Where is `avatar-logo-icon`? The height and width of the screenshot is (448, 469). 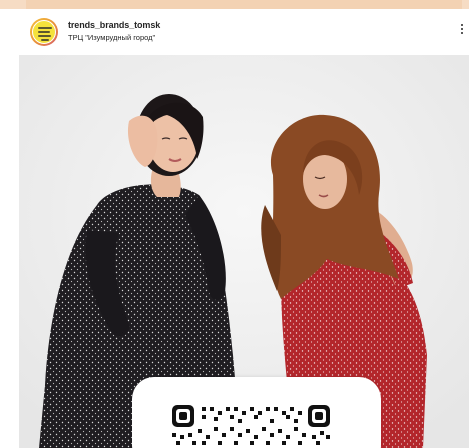
avatar-logo-icon is located at coordinates (44, 32).